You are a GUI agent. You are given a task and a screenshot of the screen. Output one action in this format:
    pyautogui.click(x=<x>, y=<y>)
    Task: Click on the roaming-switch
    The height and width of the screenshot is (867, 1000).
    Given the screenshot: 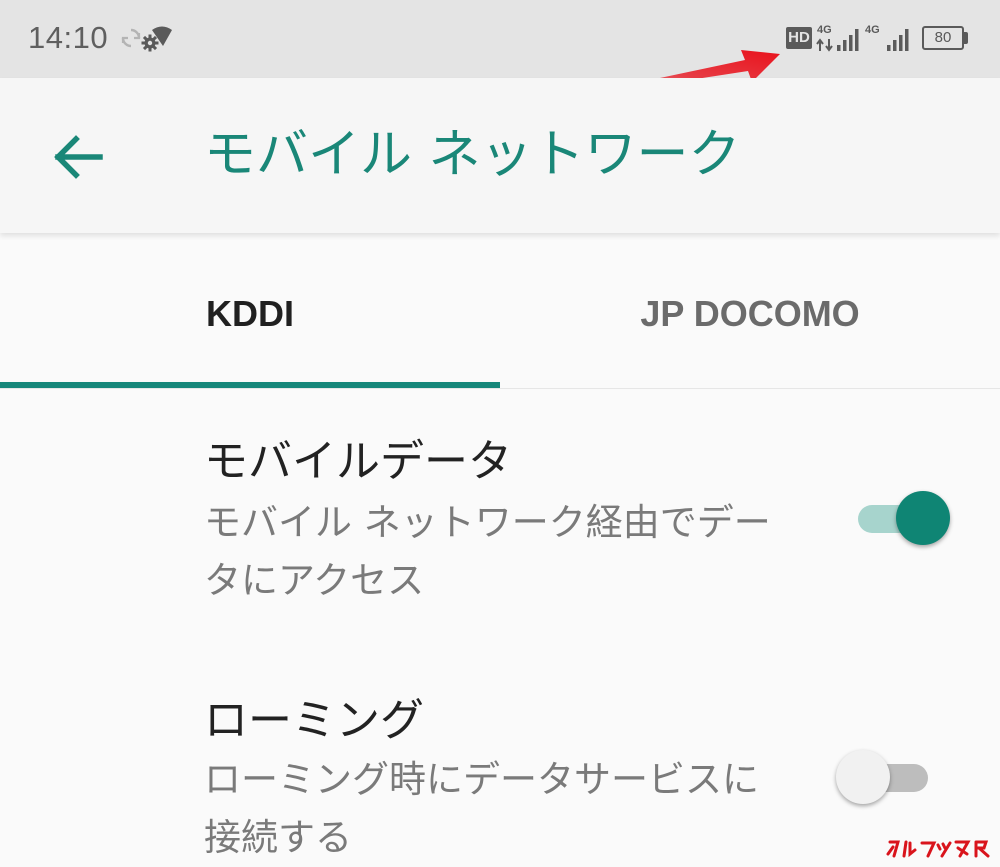 What is the action you would take?
    pyautogui.click(x=888, y=777)
    